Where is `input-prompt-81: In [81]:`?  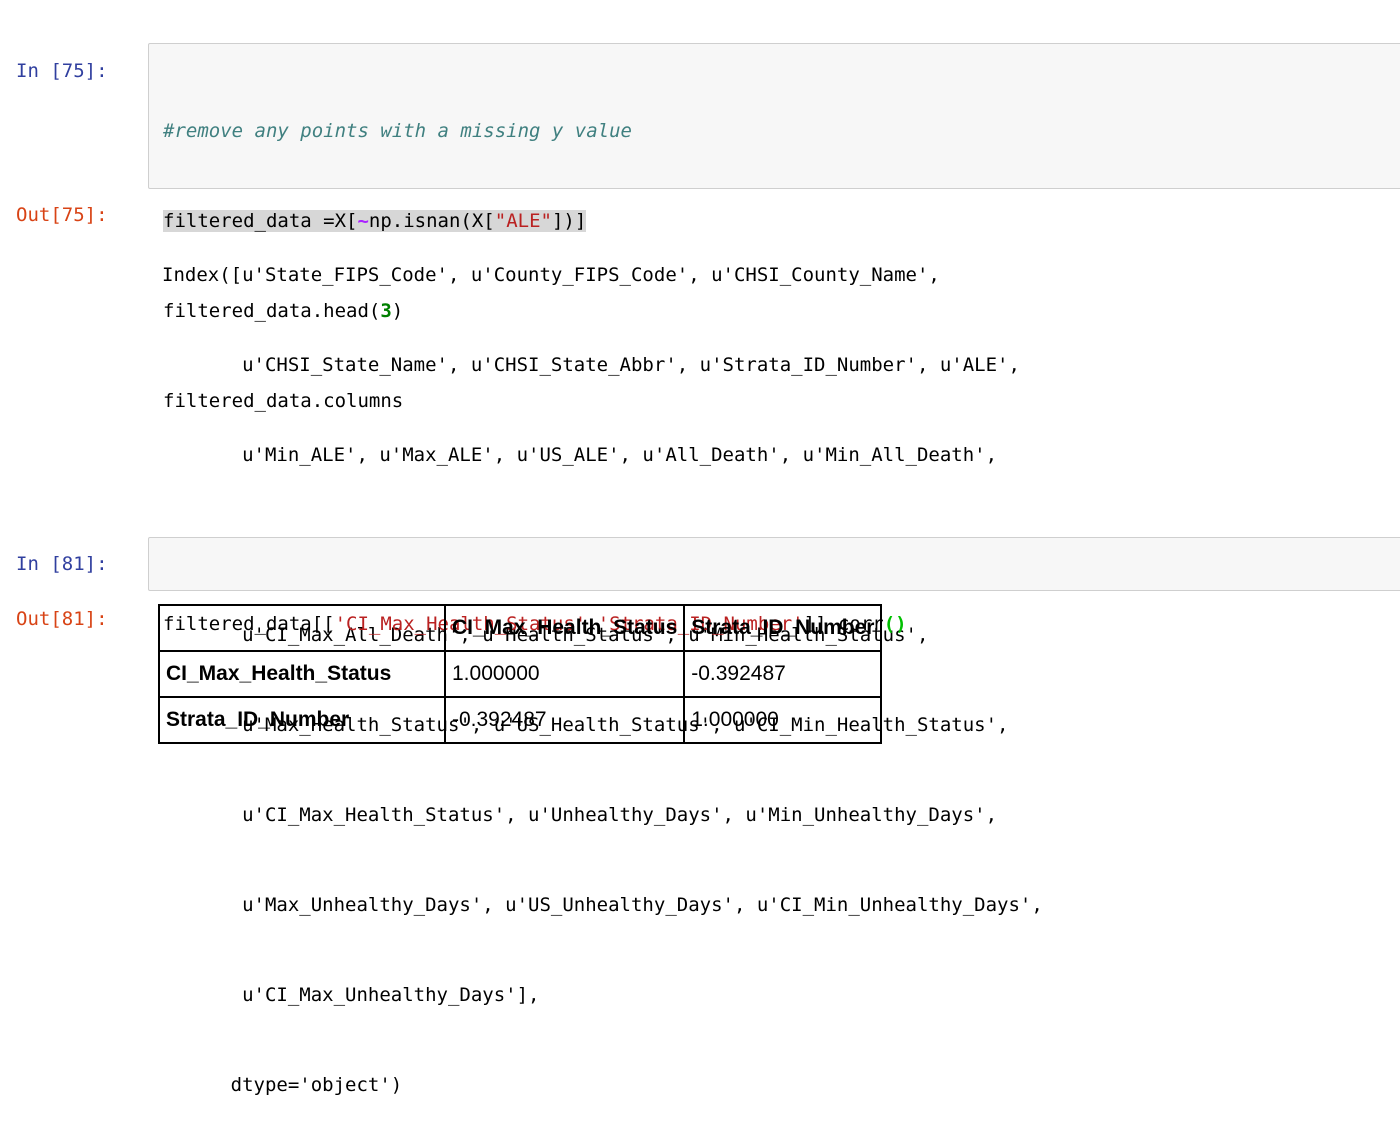
input-prompt-81: In [81]: is located at coordinates (62, 564).